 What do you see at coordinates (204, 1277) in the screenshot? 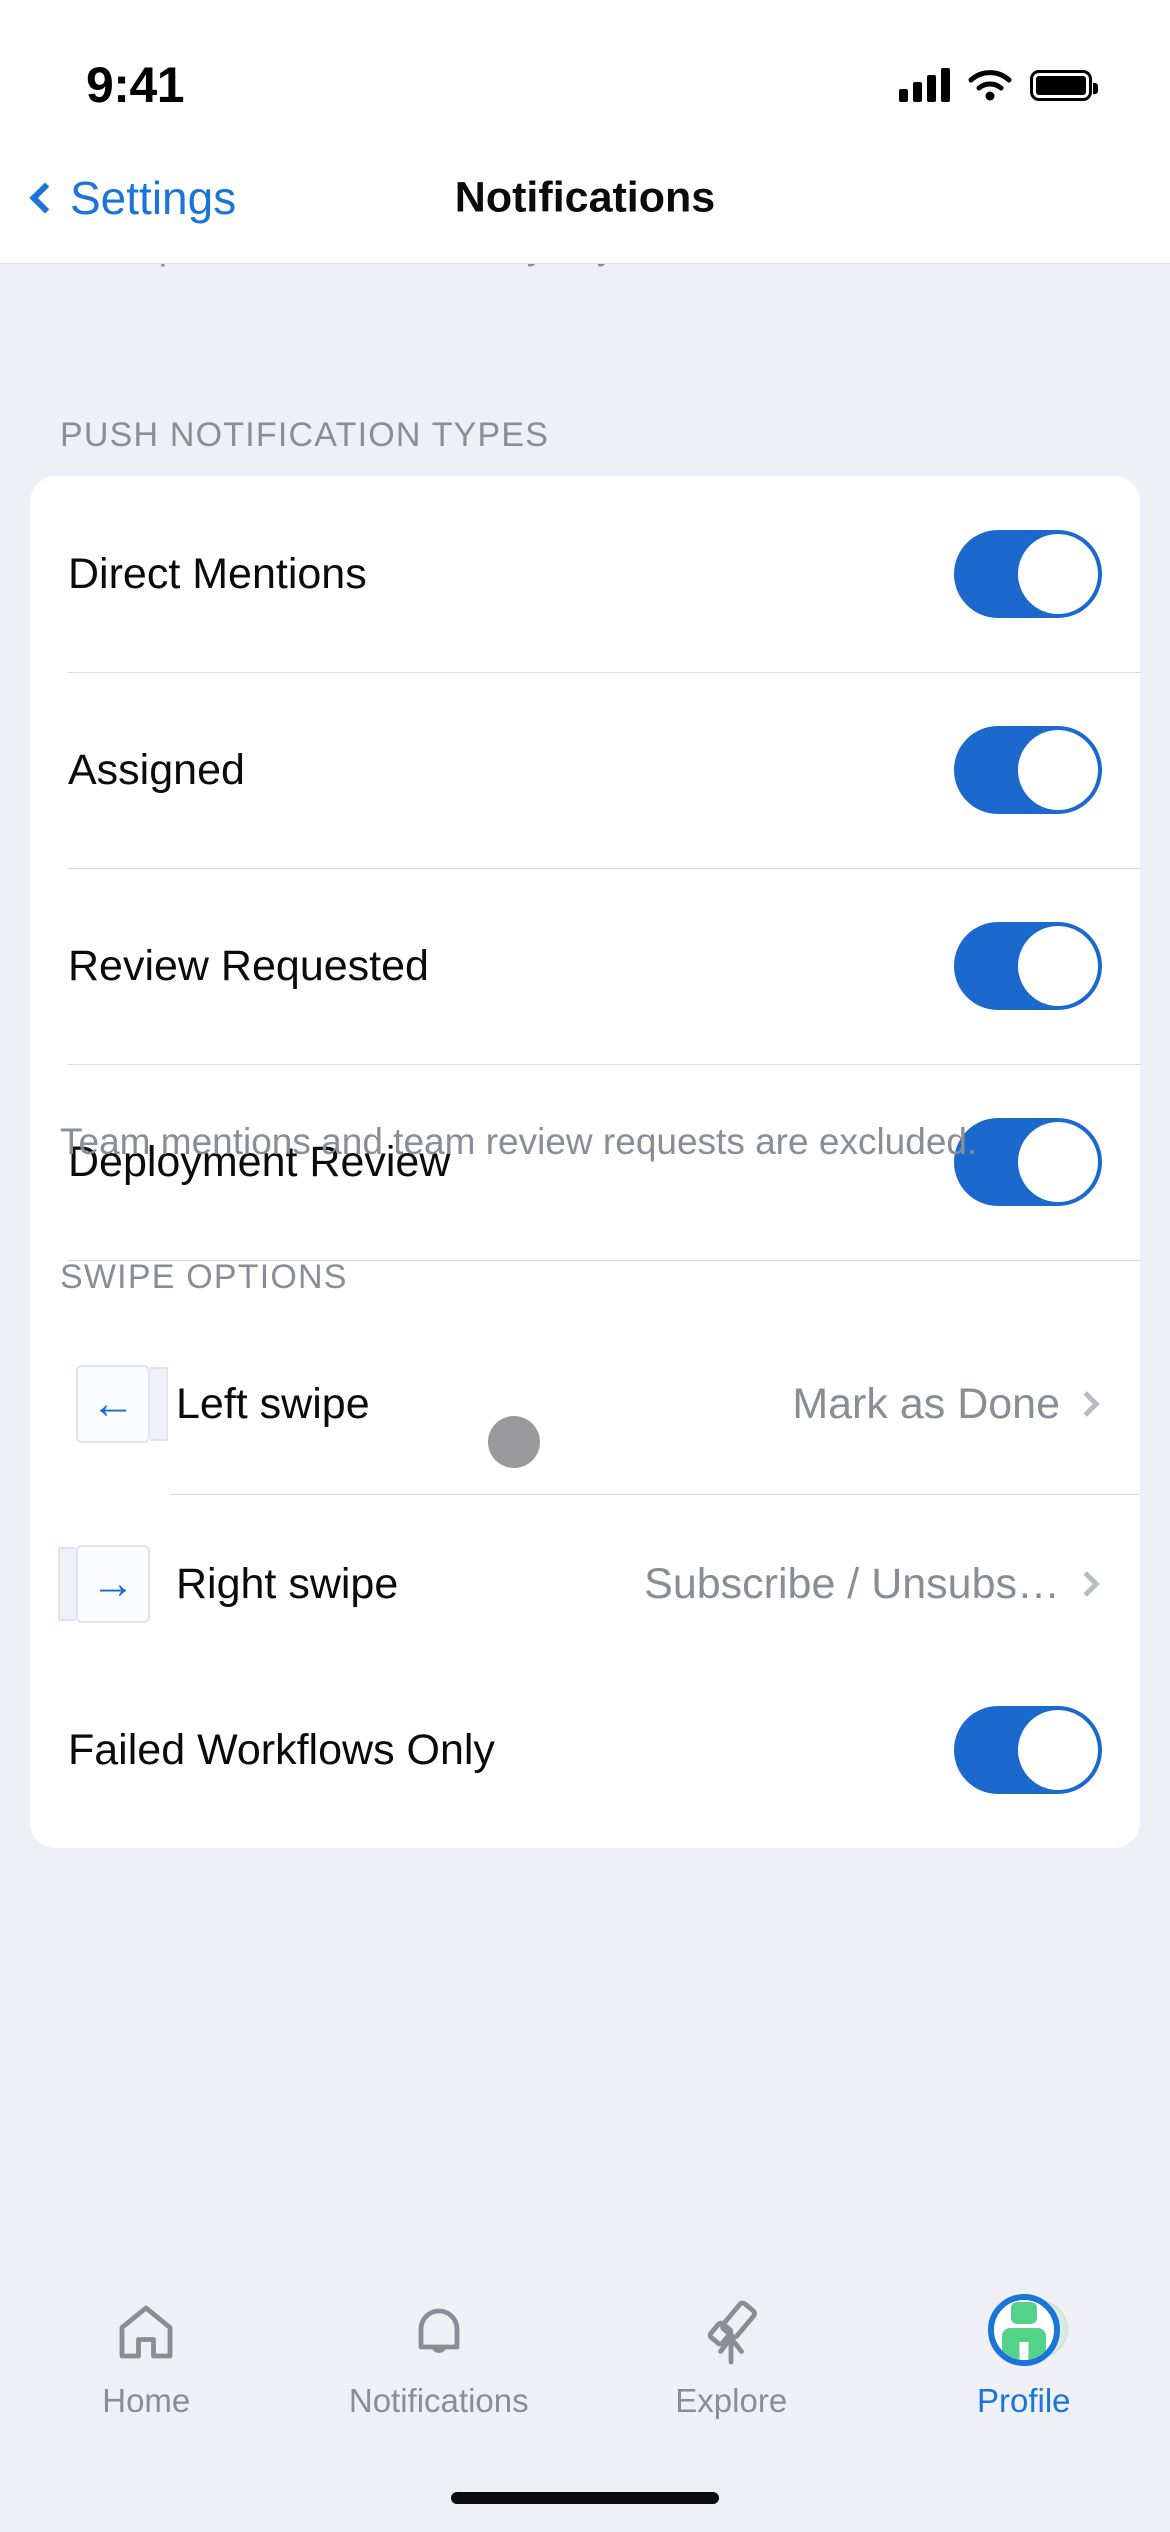
I see `section-header-swipe-options: SWIPE OPTIONS` at bounding box center [204, 1277].